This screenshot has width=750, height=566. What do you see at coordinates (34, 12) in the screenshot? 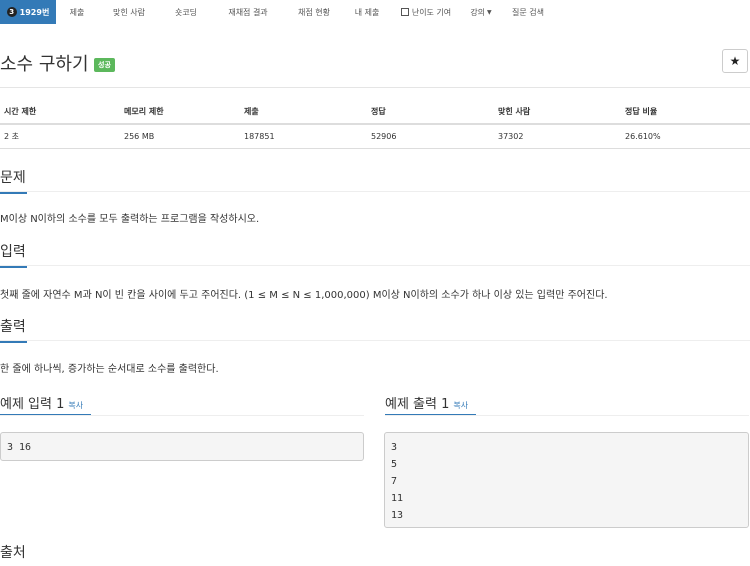
I see `nav-problem-number-label: 1929번` at bounding box center [34, 12].